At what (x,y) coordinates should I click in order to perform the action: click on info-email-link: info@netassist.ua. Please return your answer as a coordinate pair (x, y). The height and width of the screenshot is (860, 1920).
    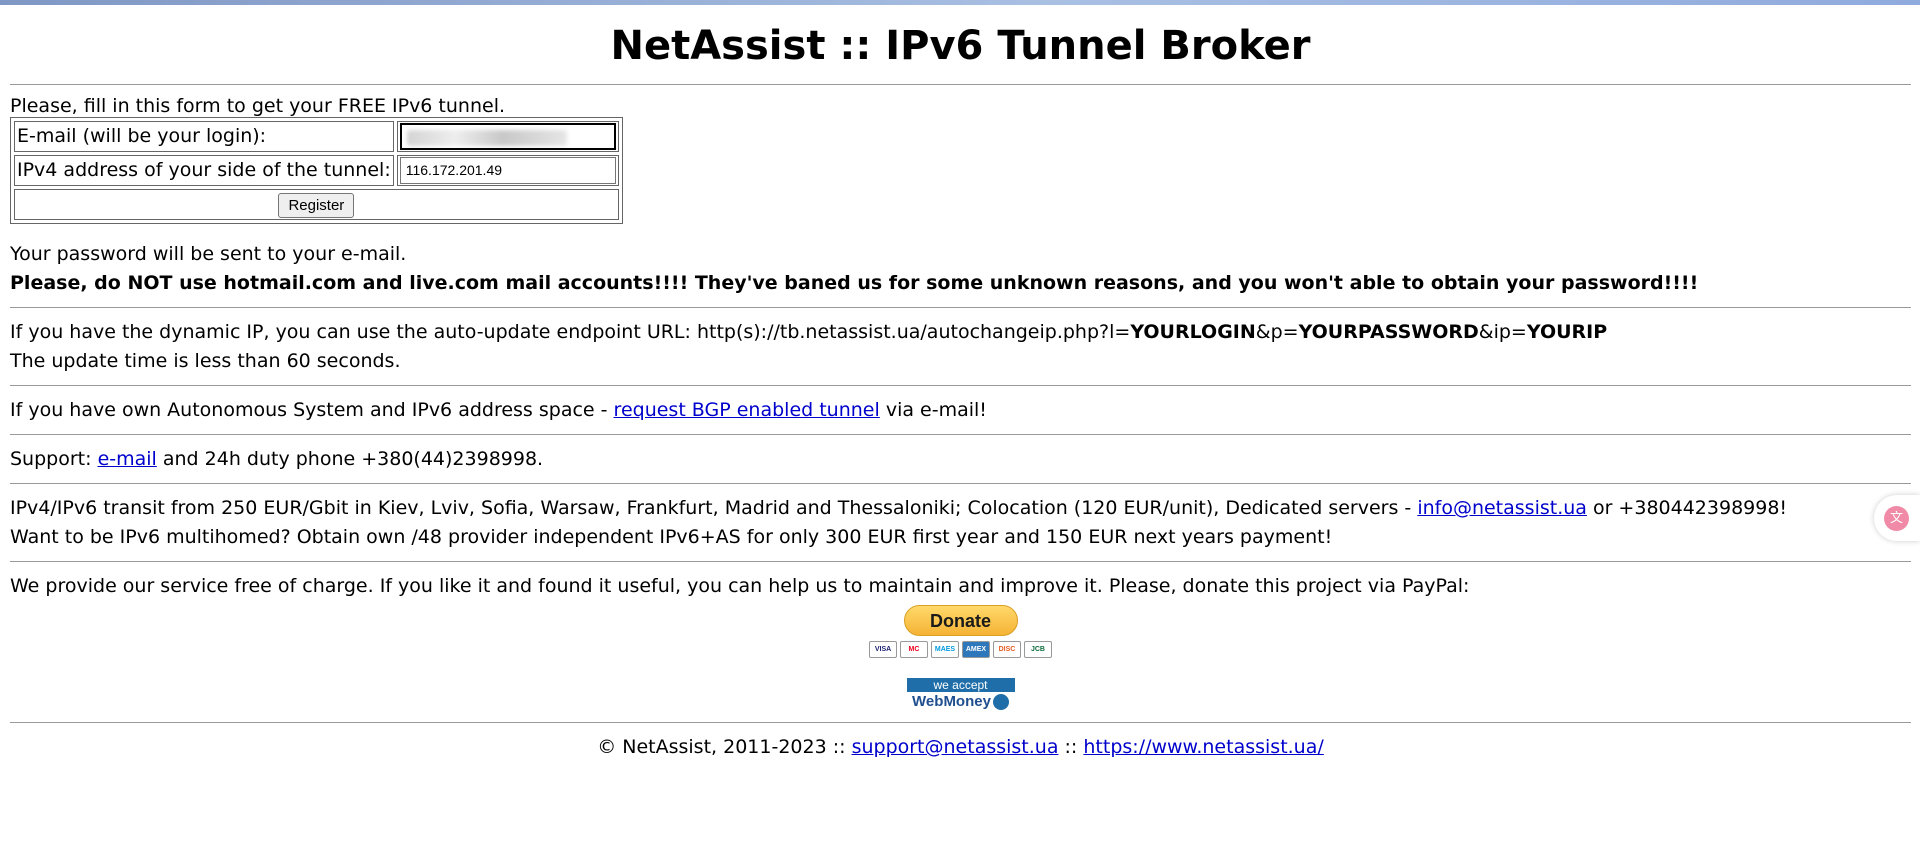
    Looking at the image, I should click on (1502, 508).